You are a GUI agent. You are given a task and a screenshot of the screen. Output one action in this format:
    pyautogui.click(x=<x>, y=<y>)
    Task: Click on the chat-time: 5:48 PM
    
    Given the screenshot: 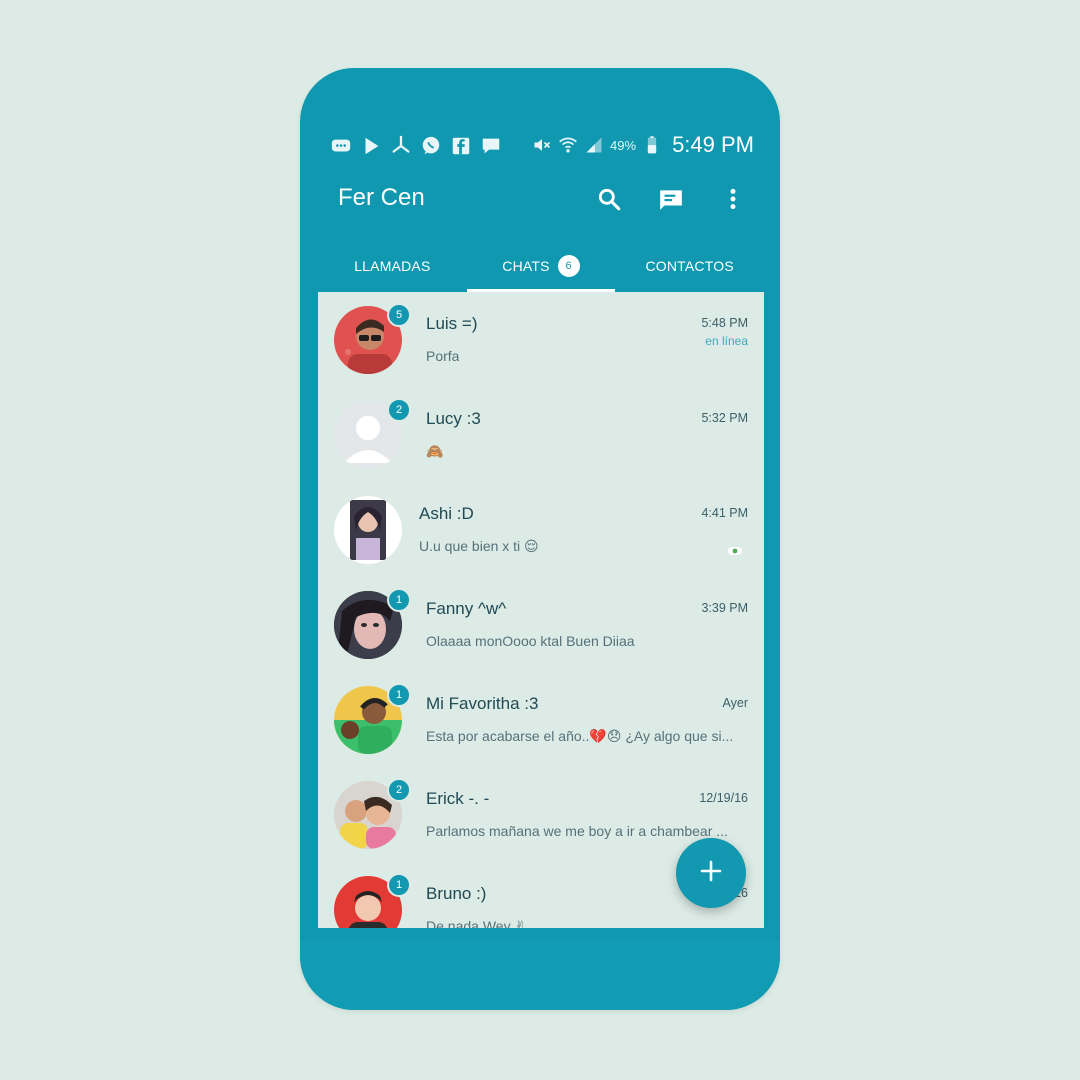 What is the action you would take?
    pyautogui.click(x=724, y=323)
    